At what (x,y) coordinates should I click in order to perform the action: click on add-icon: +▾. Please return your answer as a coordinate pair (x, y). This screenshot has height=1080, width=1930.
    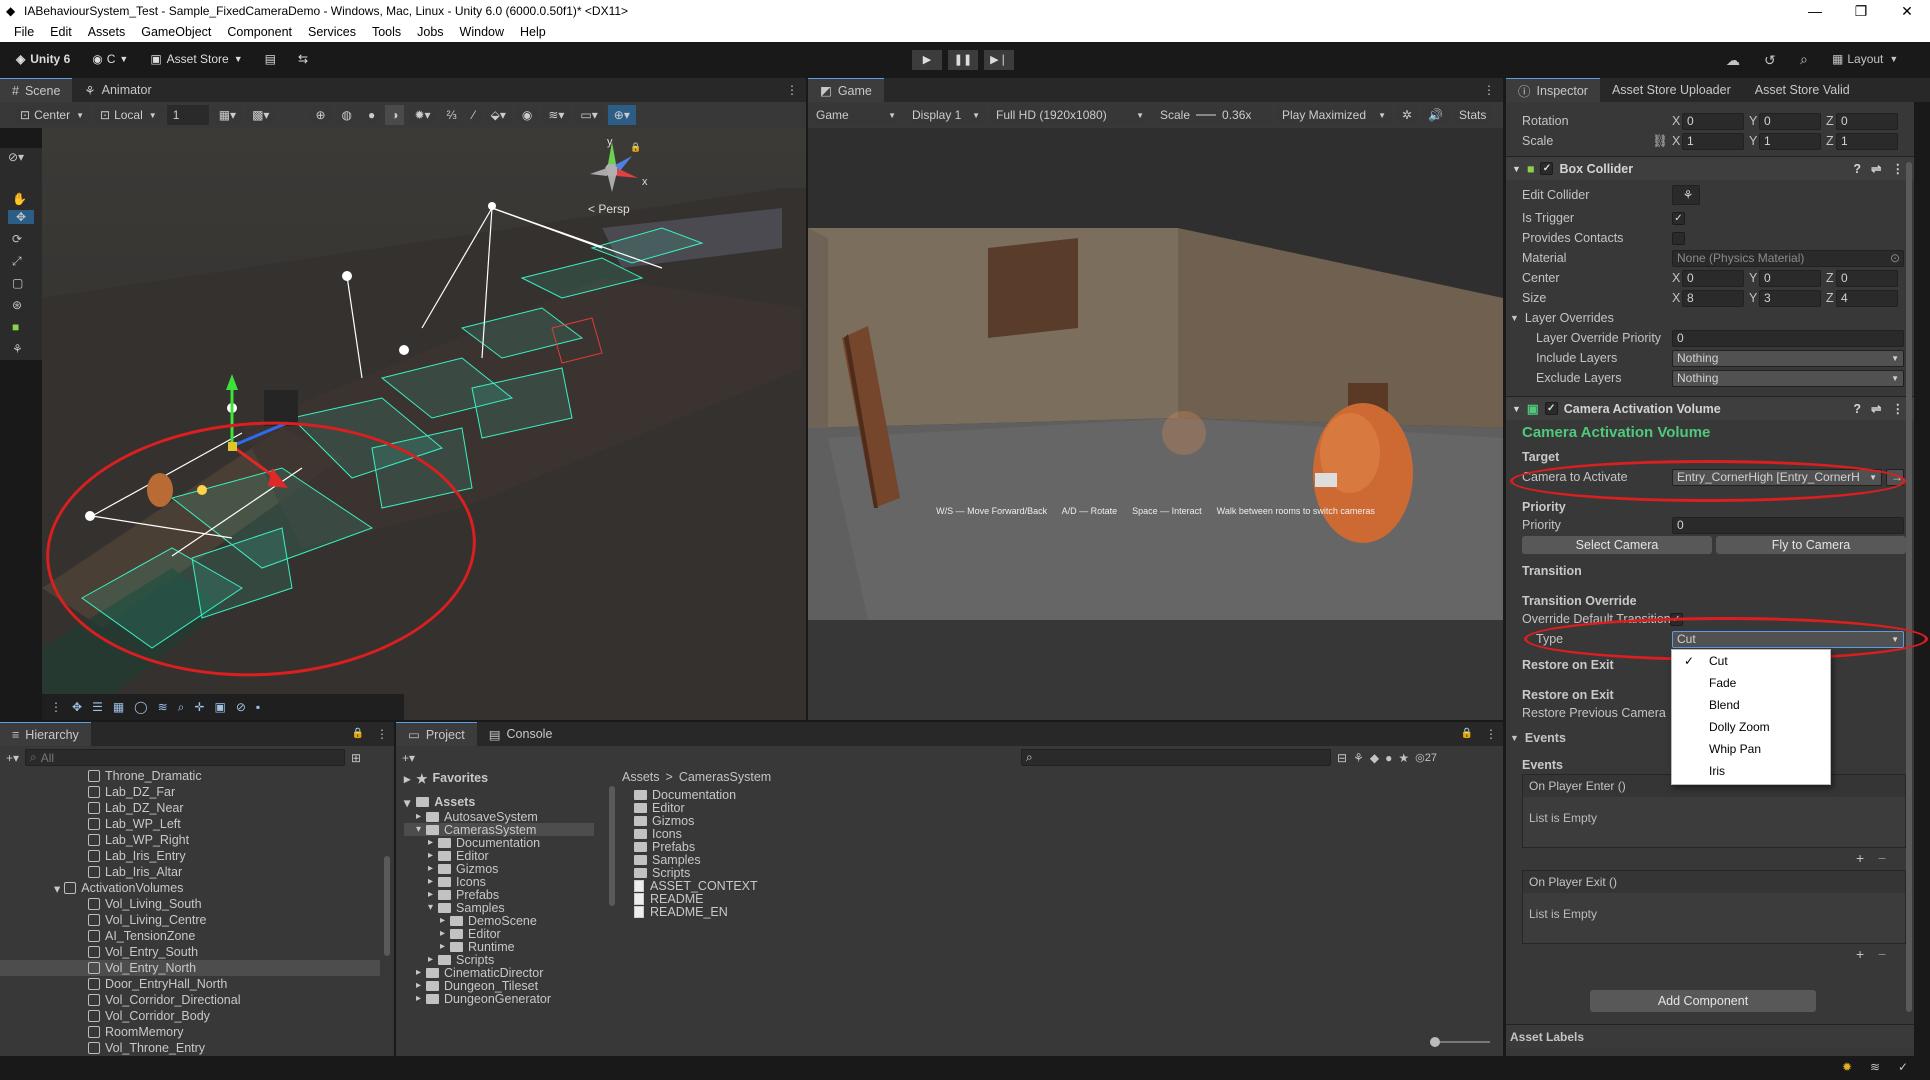
    Looking at the image, I should click on (408, 758).